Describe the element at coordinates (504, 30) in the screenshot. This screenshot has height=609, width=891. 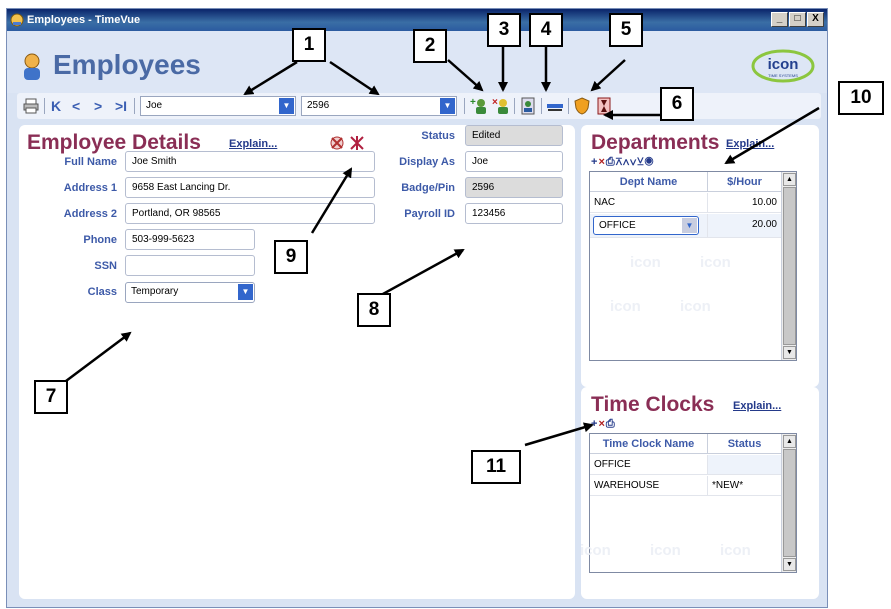
I see `callout-3: 3` at that location.